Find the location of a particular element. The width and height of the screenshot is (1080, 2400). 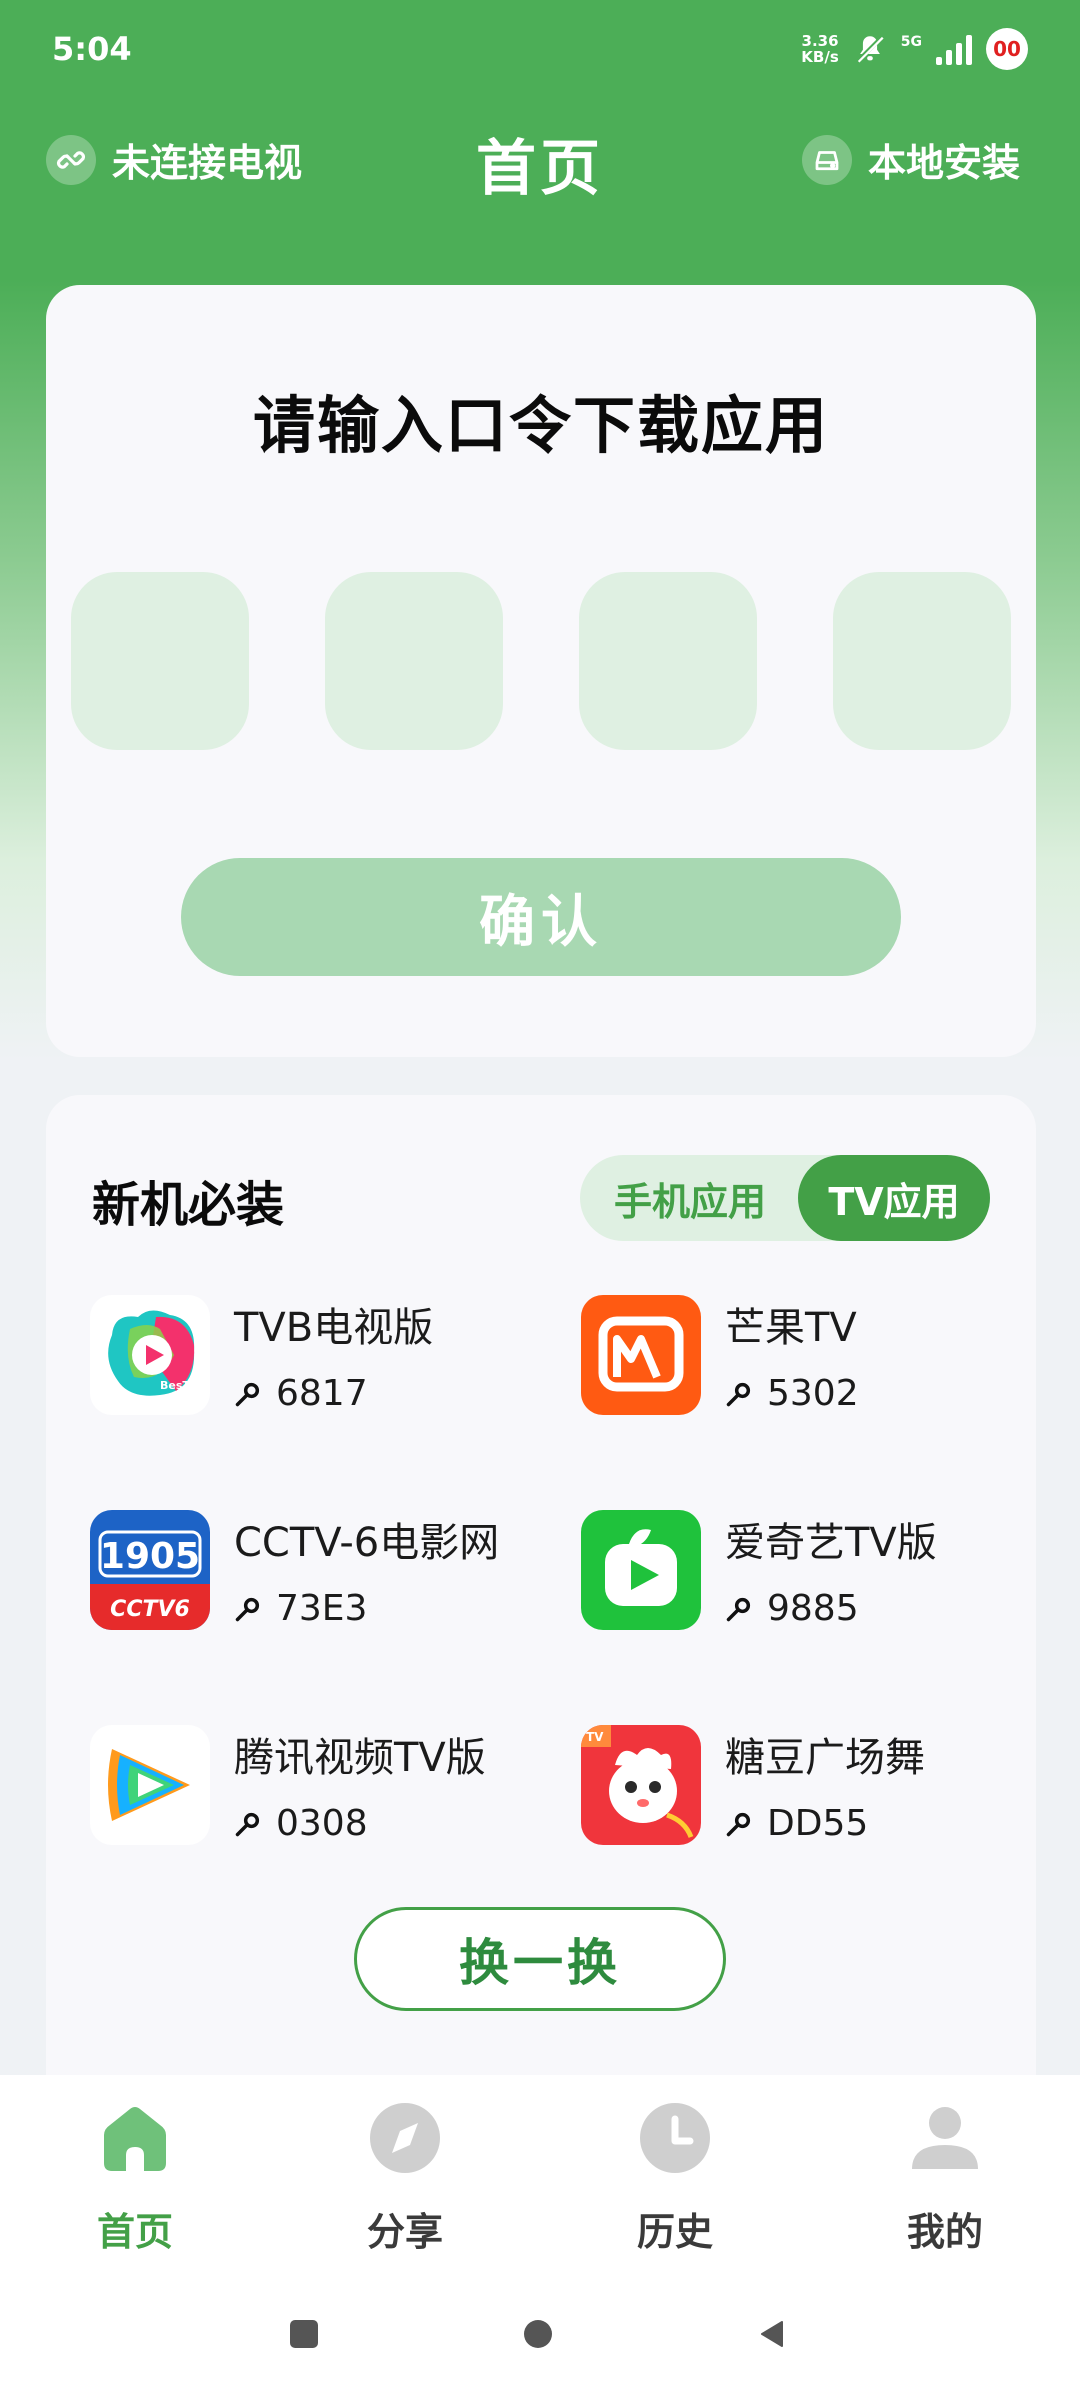

tab-phone-apps: 手机应用 is located at coordinates (690, 1198).